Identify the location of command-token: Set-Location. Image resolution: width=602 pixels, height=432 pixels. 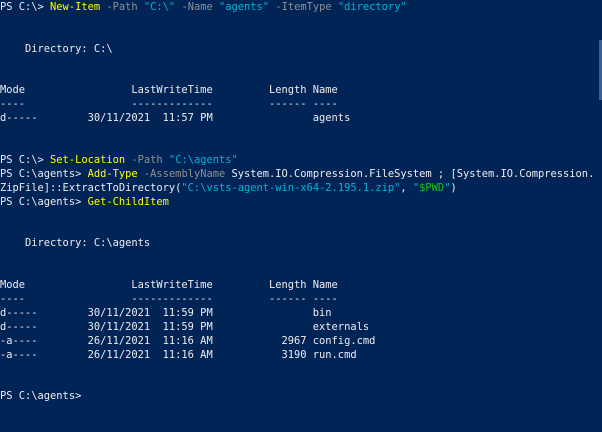
(88, 159).